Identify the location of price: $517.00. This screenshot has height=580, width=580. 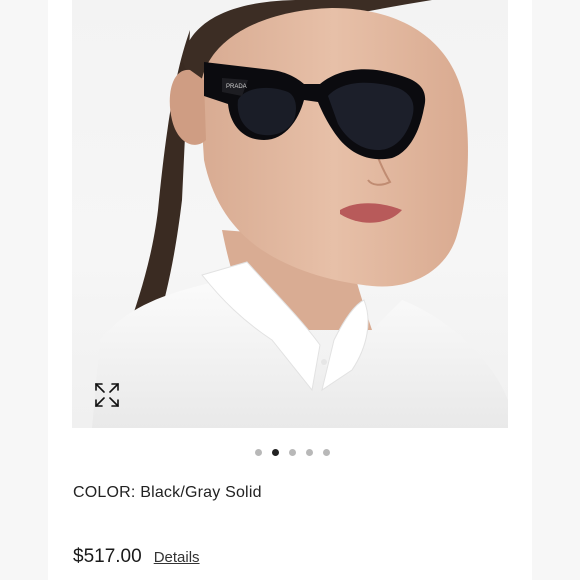
(107, 556).